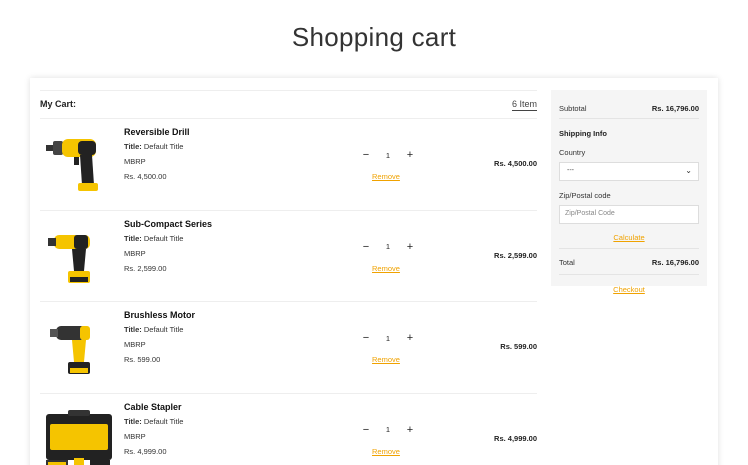  Describe the element at coordinates (629, 237) in the screenshot. I see `calculate-shipping-link: Calculate` at that location.